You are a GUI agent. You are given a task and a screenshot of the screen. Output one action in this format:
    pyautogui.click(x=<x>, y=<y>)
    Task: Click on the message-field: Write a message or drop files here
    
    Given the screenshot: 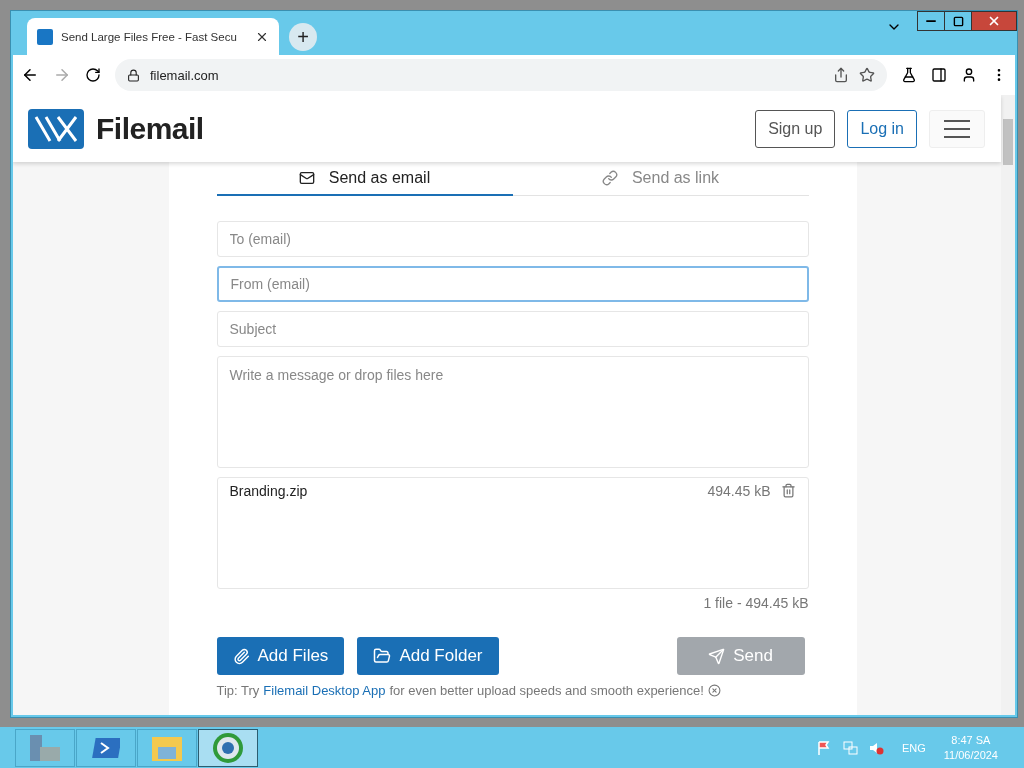 What is the action you would take?
    pyautogui.click(x=512, y=412)
    